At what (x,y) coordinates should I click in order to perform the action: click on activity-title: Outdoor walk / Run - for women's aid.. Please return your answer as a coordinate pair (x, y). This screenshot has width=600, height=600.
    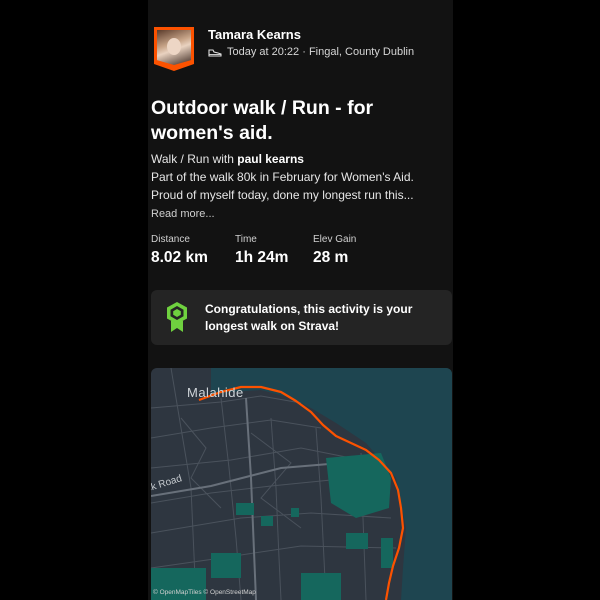
    Looking at the image, I should click on (262, 120).